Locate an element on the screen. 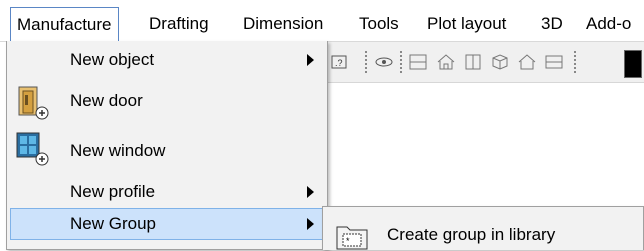 This screenshot has width=644, height=251. menu-3d: 3D is located at coordinates (552, 19).